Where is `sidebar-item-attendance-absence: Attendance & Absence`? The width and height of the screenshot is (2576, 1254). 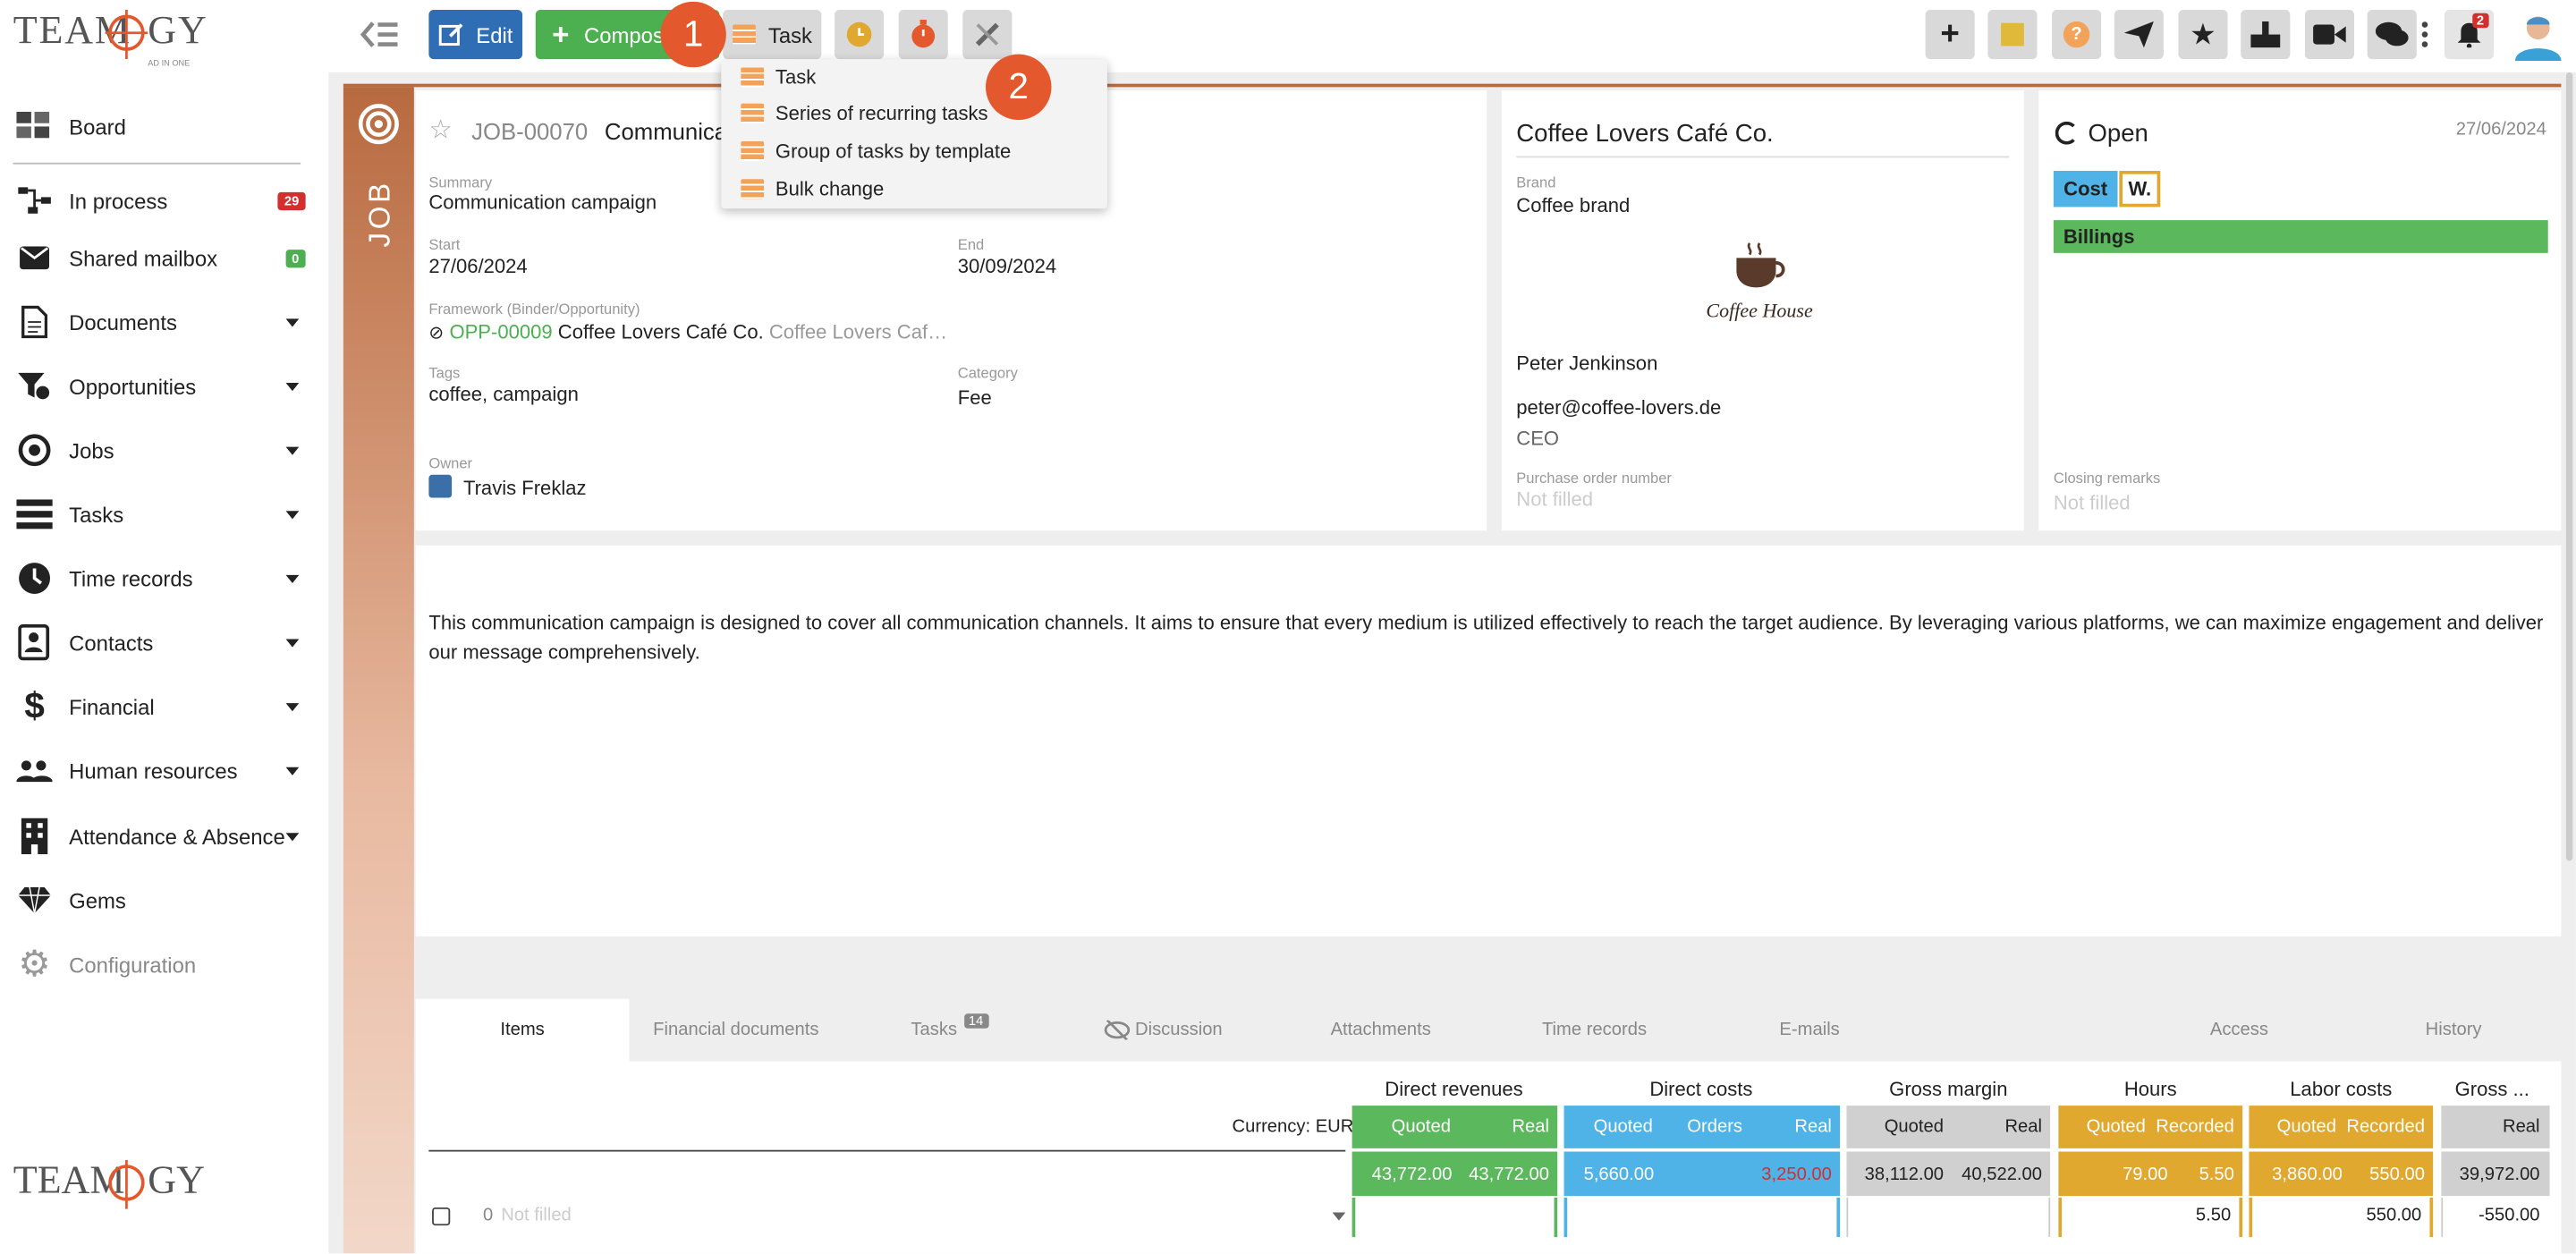 sidebar-item-attendance-absence: Attendance & Absence is located at coordinates (164, 836).